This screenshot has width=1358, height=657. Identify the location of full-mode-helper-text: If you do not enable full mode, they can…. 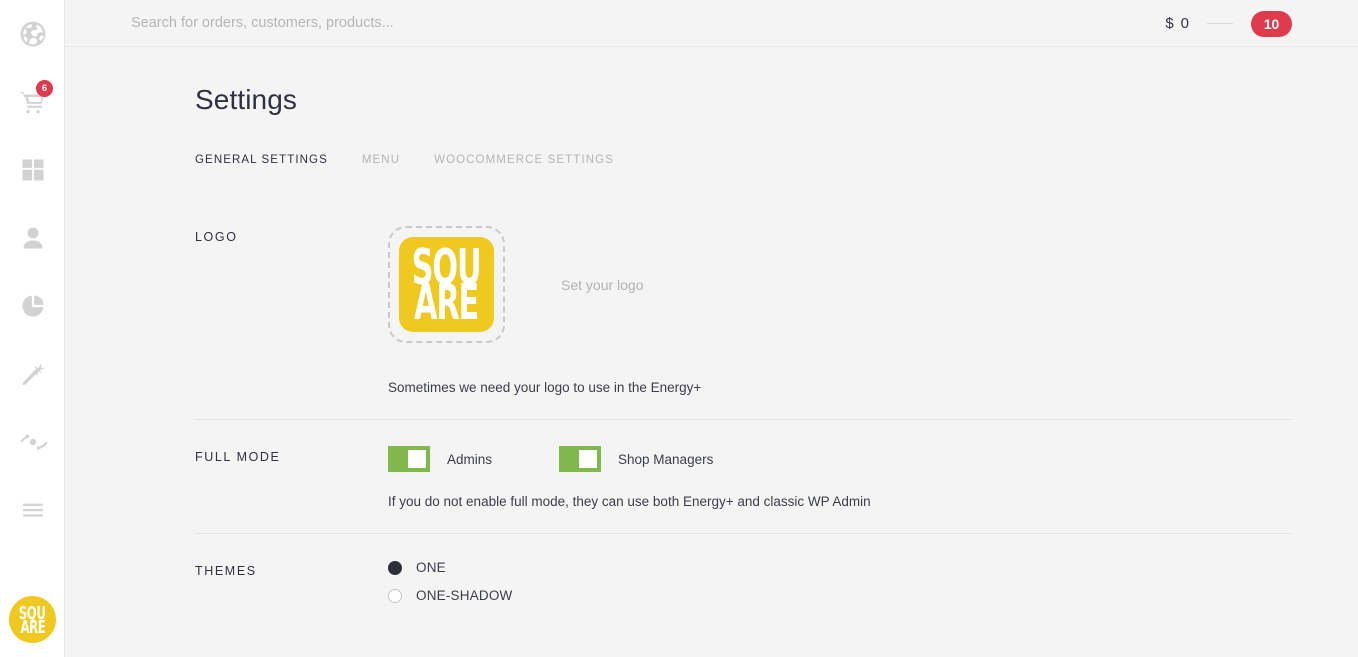
(629, 501).